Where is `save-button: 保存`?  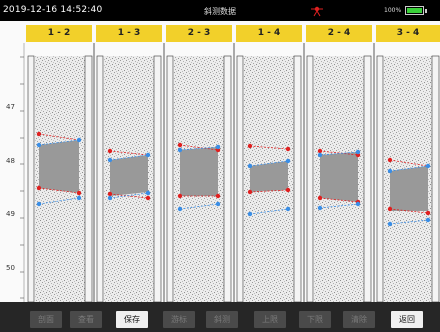
save-button: 保存 is located at coordinates (132, 319).